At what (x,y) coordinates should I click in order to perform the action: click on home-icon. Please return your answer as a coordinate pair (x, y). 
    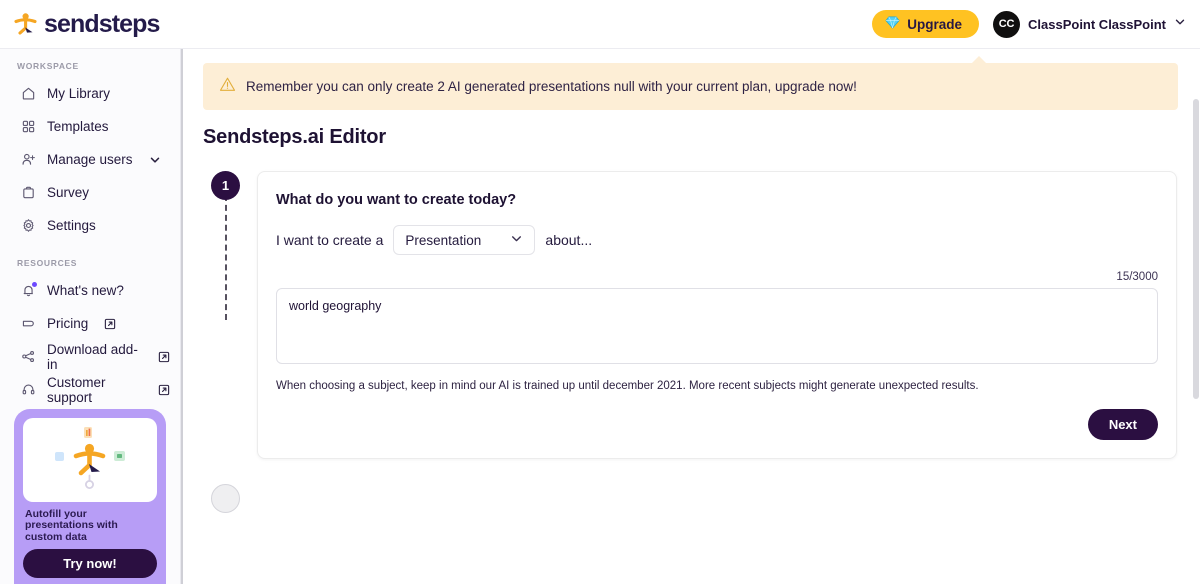
    Looking at the image, I should click on (28, 94).